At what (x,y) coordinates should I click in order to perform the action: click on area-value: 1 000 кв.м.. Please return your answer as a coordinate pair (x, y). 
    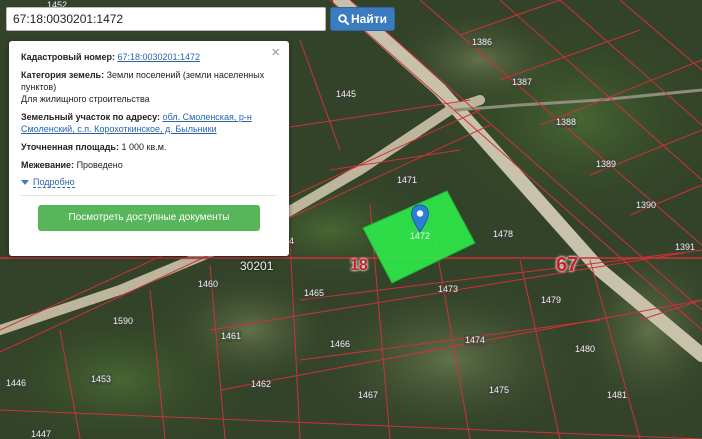
    Looking at the image, I should click on (144, 147).